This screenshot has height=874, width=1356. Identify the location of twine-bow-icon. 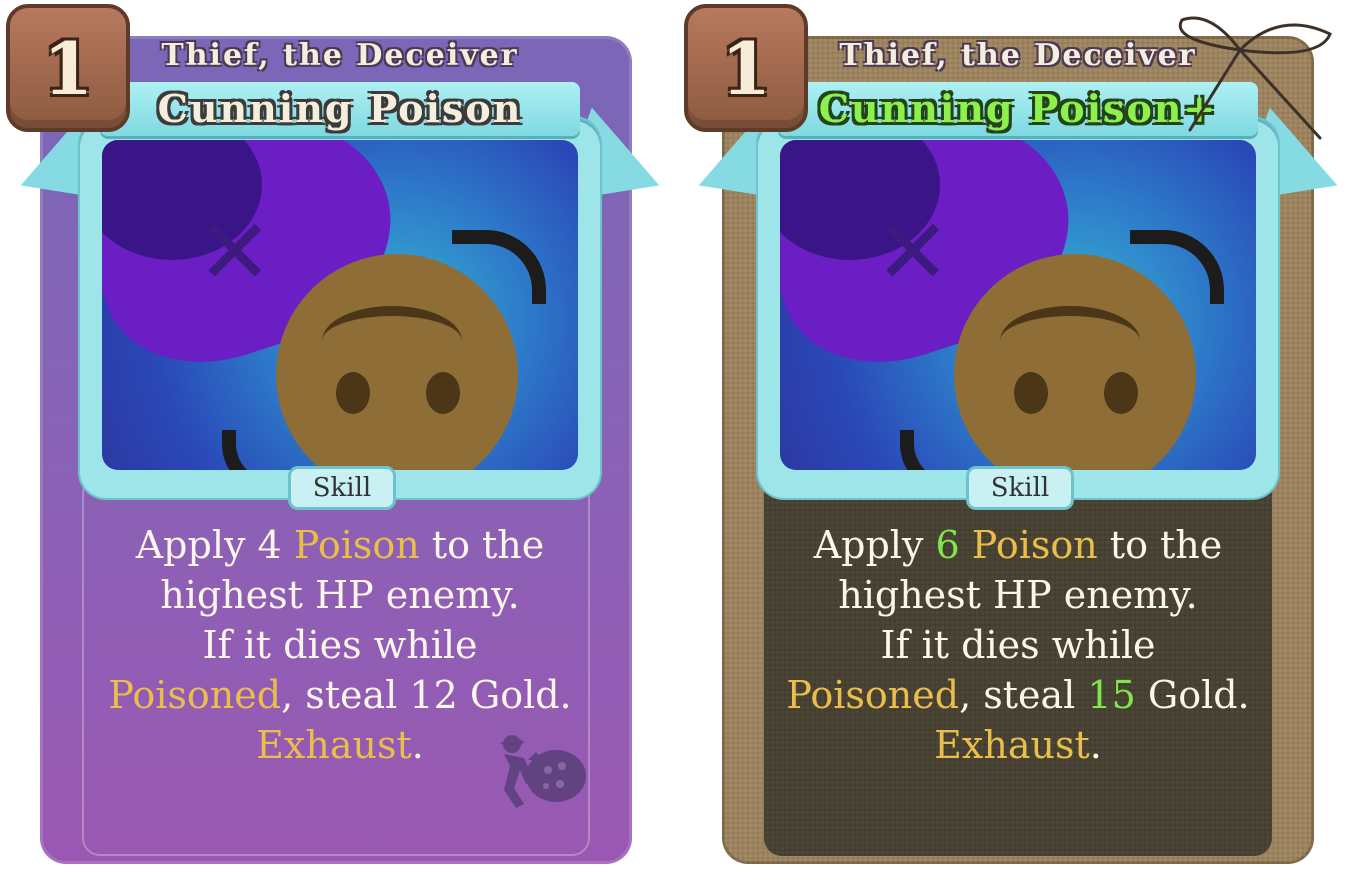
(1255, 78).